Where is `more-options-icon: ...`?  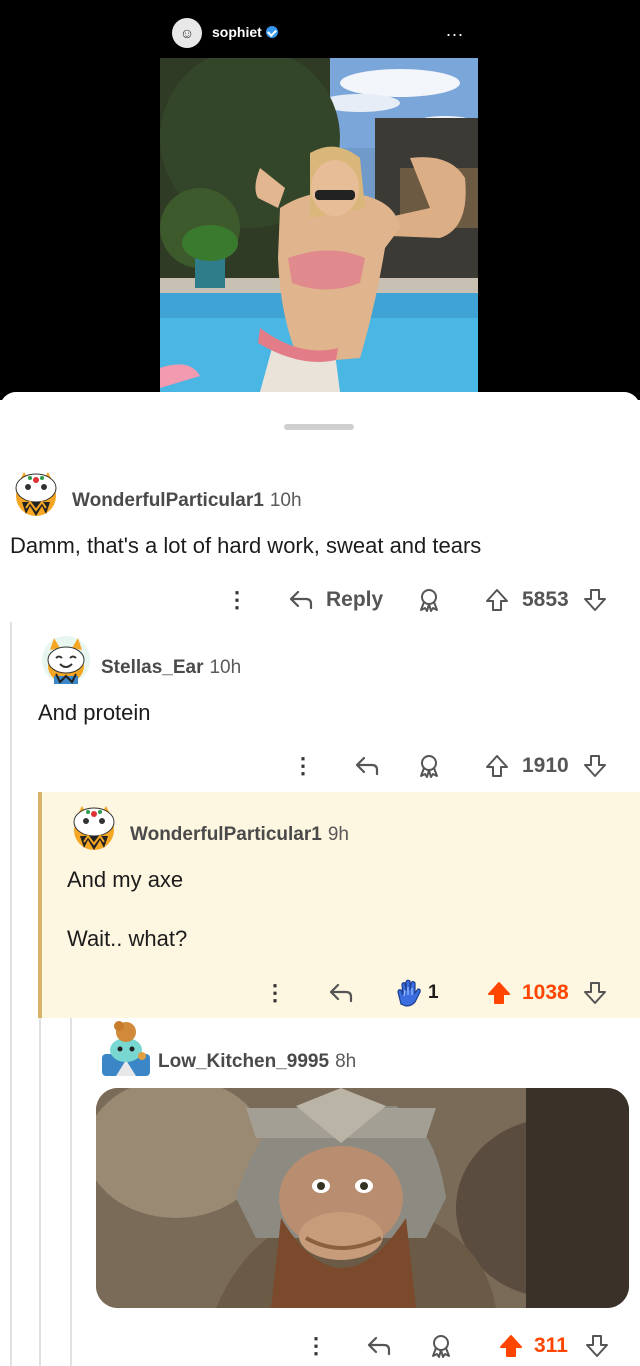
more-options-icon: ... is located at coordinates (455, 30).